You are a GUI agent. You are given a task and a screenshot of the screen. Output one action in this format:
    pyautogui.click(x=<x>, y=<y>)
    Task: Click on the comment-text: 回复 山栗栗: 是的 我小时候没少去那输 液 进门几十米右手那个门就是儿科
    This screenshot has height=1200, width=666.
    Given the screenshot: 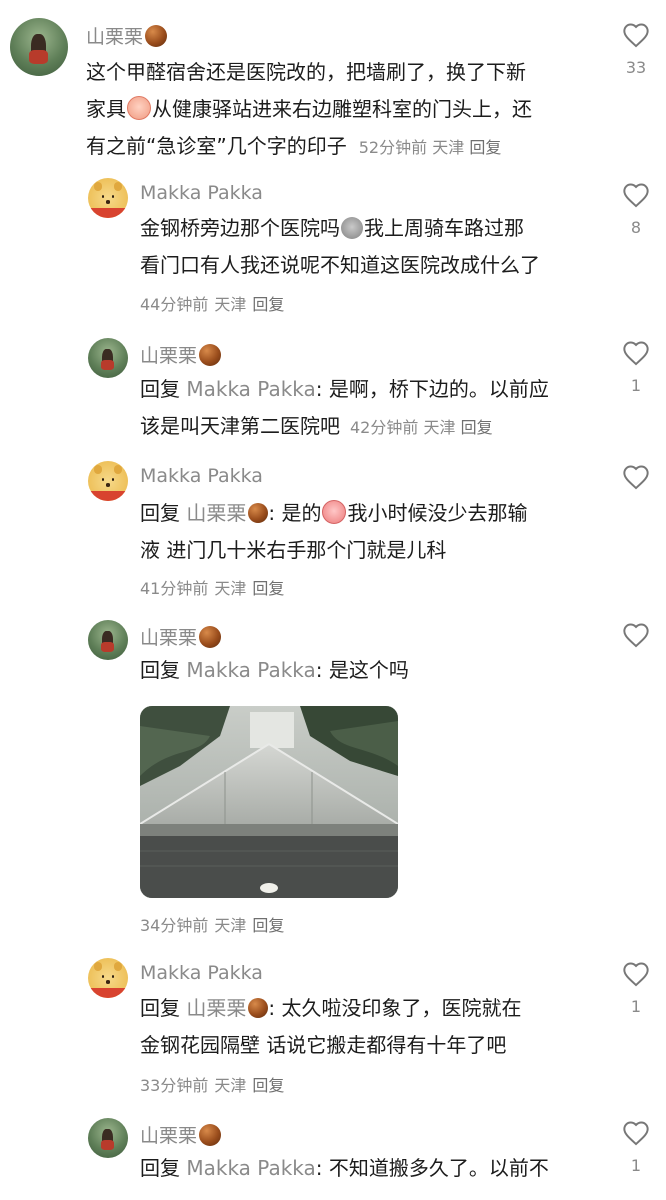 What is the action you would take?
    pyautogui.click(x=370, y=532)
    